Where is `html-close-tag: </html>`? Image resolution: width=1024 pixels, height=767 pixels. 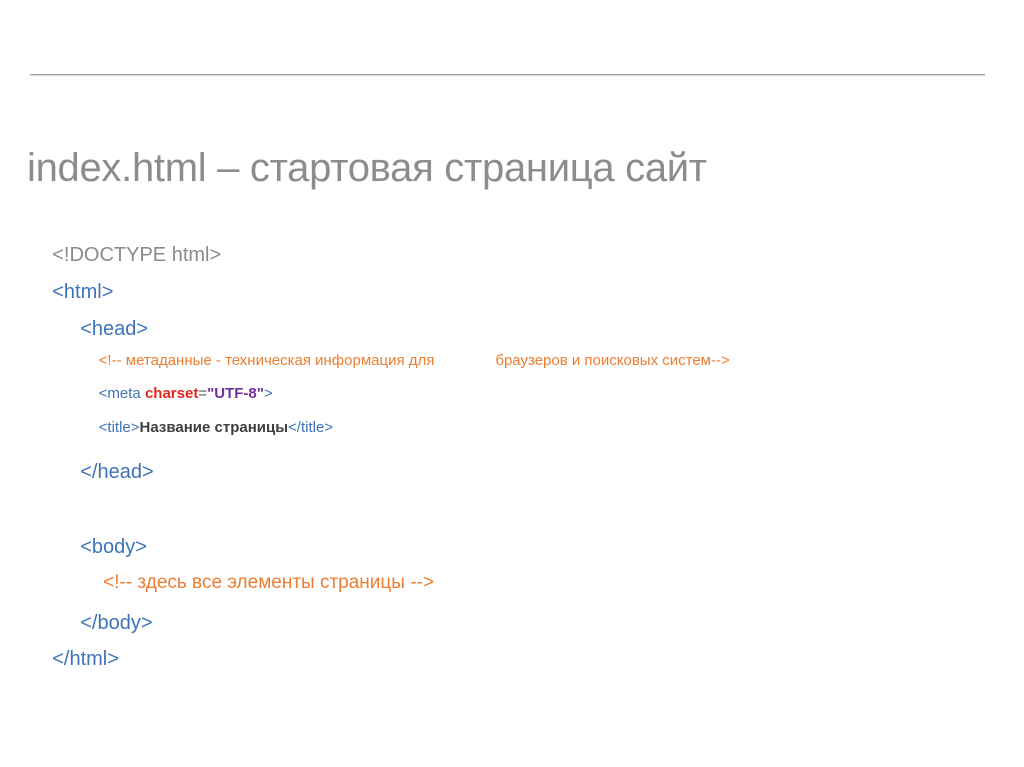
html-close-tag: </html> is located at coordinates (85, 659).